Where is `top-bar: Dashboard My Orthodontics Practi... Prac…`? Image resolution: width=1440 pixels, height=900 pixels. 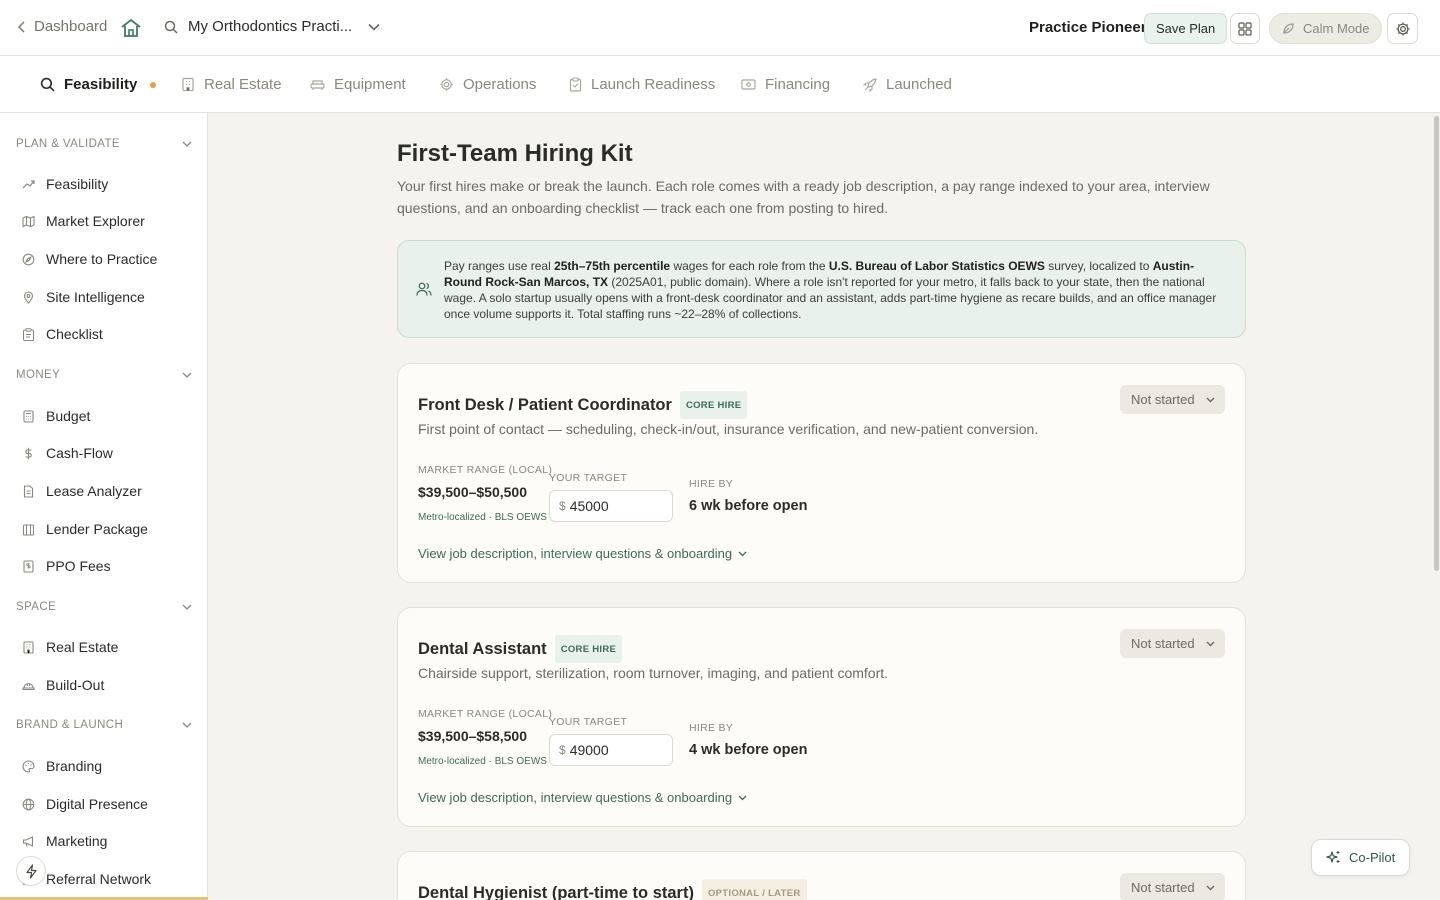
top-bar: Dashboard My Orthodontics Practi... Prac… is located at coordinates (720, 28).